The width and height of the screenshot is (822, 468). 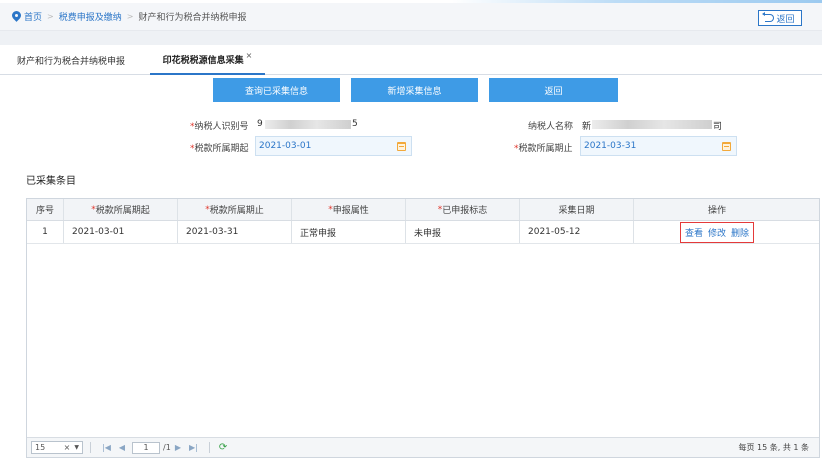 I want to click on page-size-select: 15 × ▼, so click(x=57, y=447).